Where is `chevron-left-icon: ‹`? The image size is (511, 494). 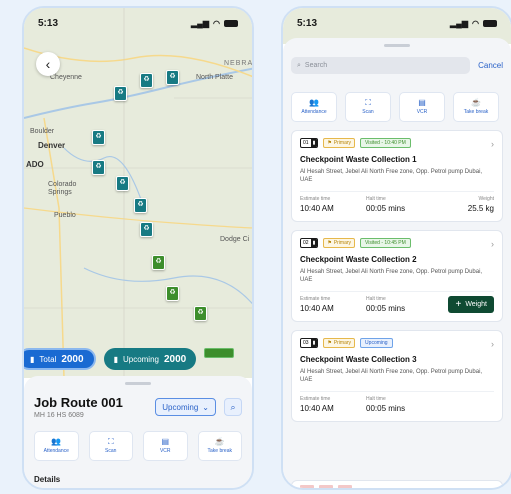
chevron-left-icon: ‹ is located at coordinates (48, 64).